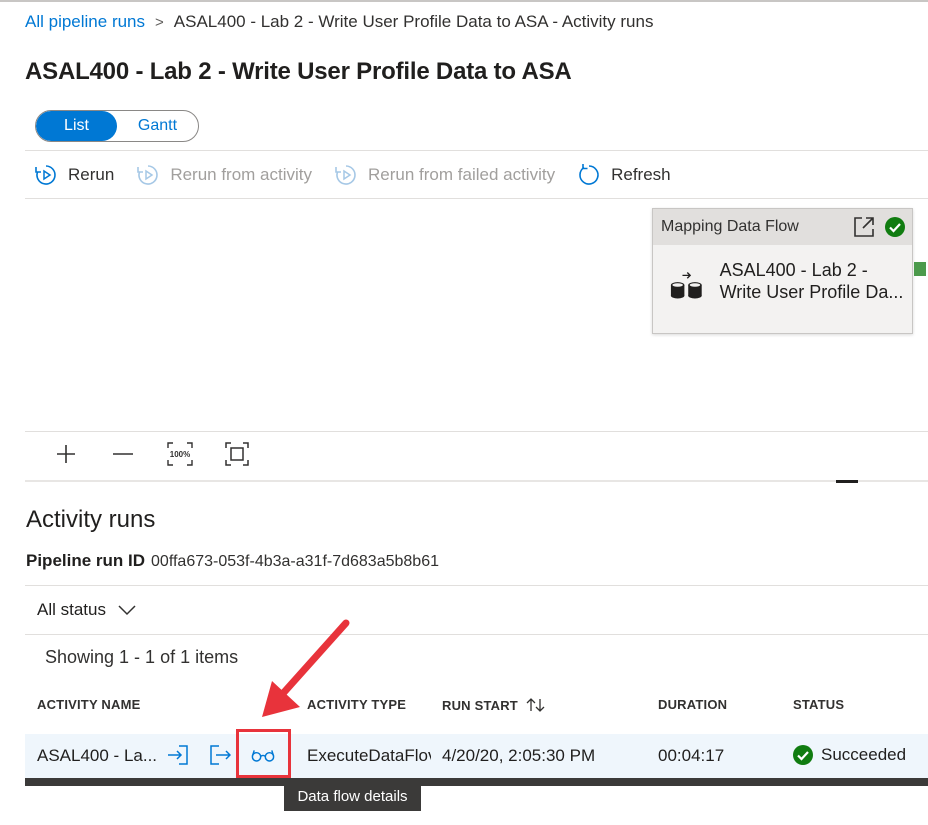 The height and width of the screenshot is (825, 928). Describe the element at coordinates (306, 668) in the screenshot. I see `annotation-arrow` at that location.